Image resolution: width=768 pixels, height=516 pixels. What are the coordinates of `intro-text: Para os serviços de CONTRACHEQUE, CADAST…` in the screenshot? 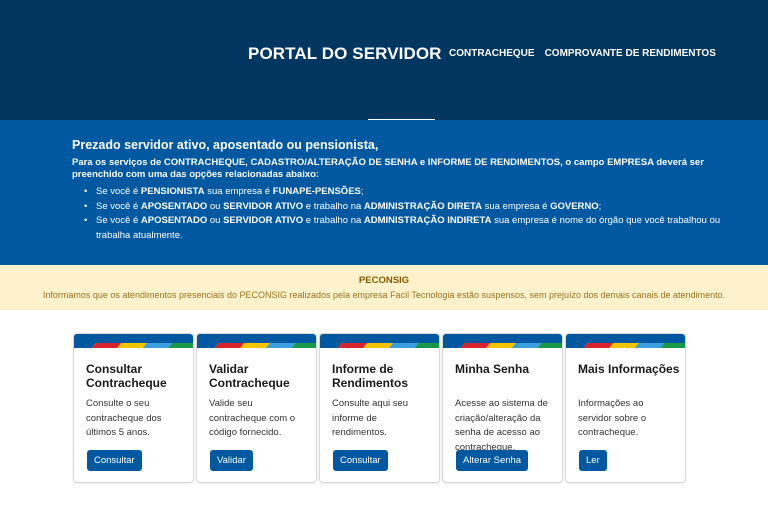 It's located at (388, 168).